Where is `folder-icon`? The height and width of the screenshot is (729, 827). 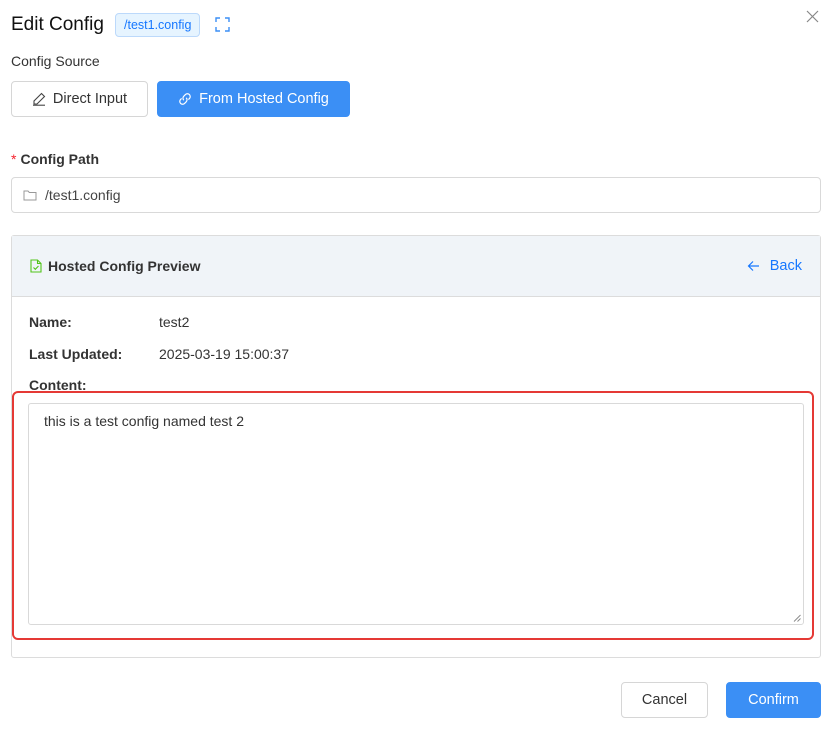 folder-icon is located at coordinates (30, 195).